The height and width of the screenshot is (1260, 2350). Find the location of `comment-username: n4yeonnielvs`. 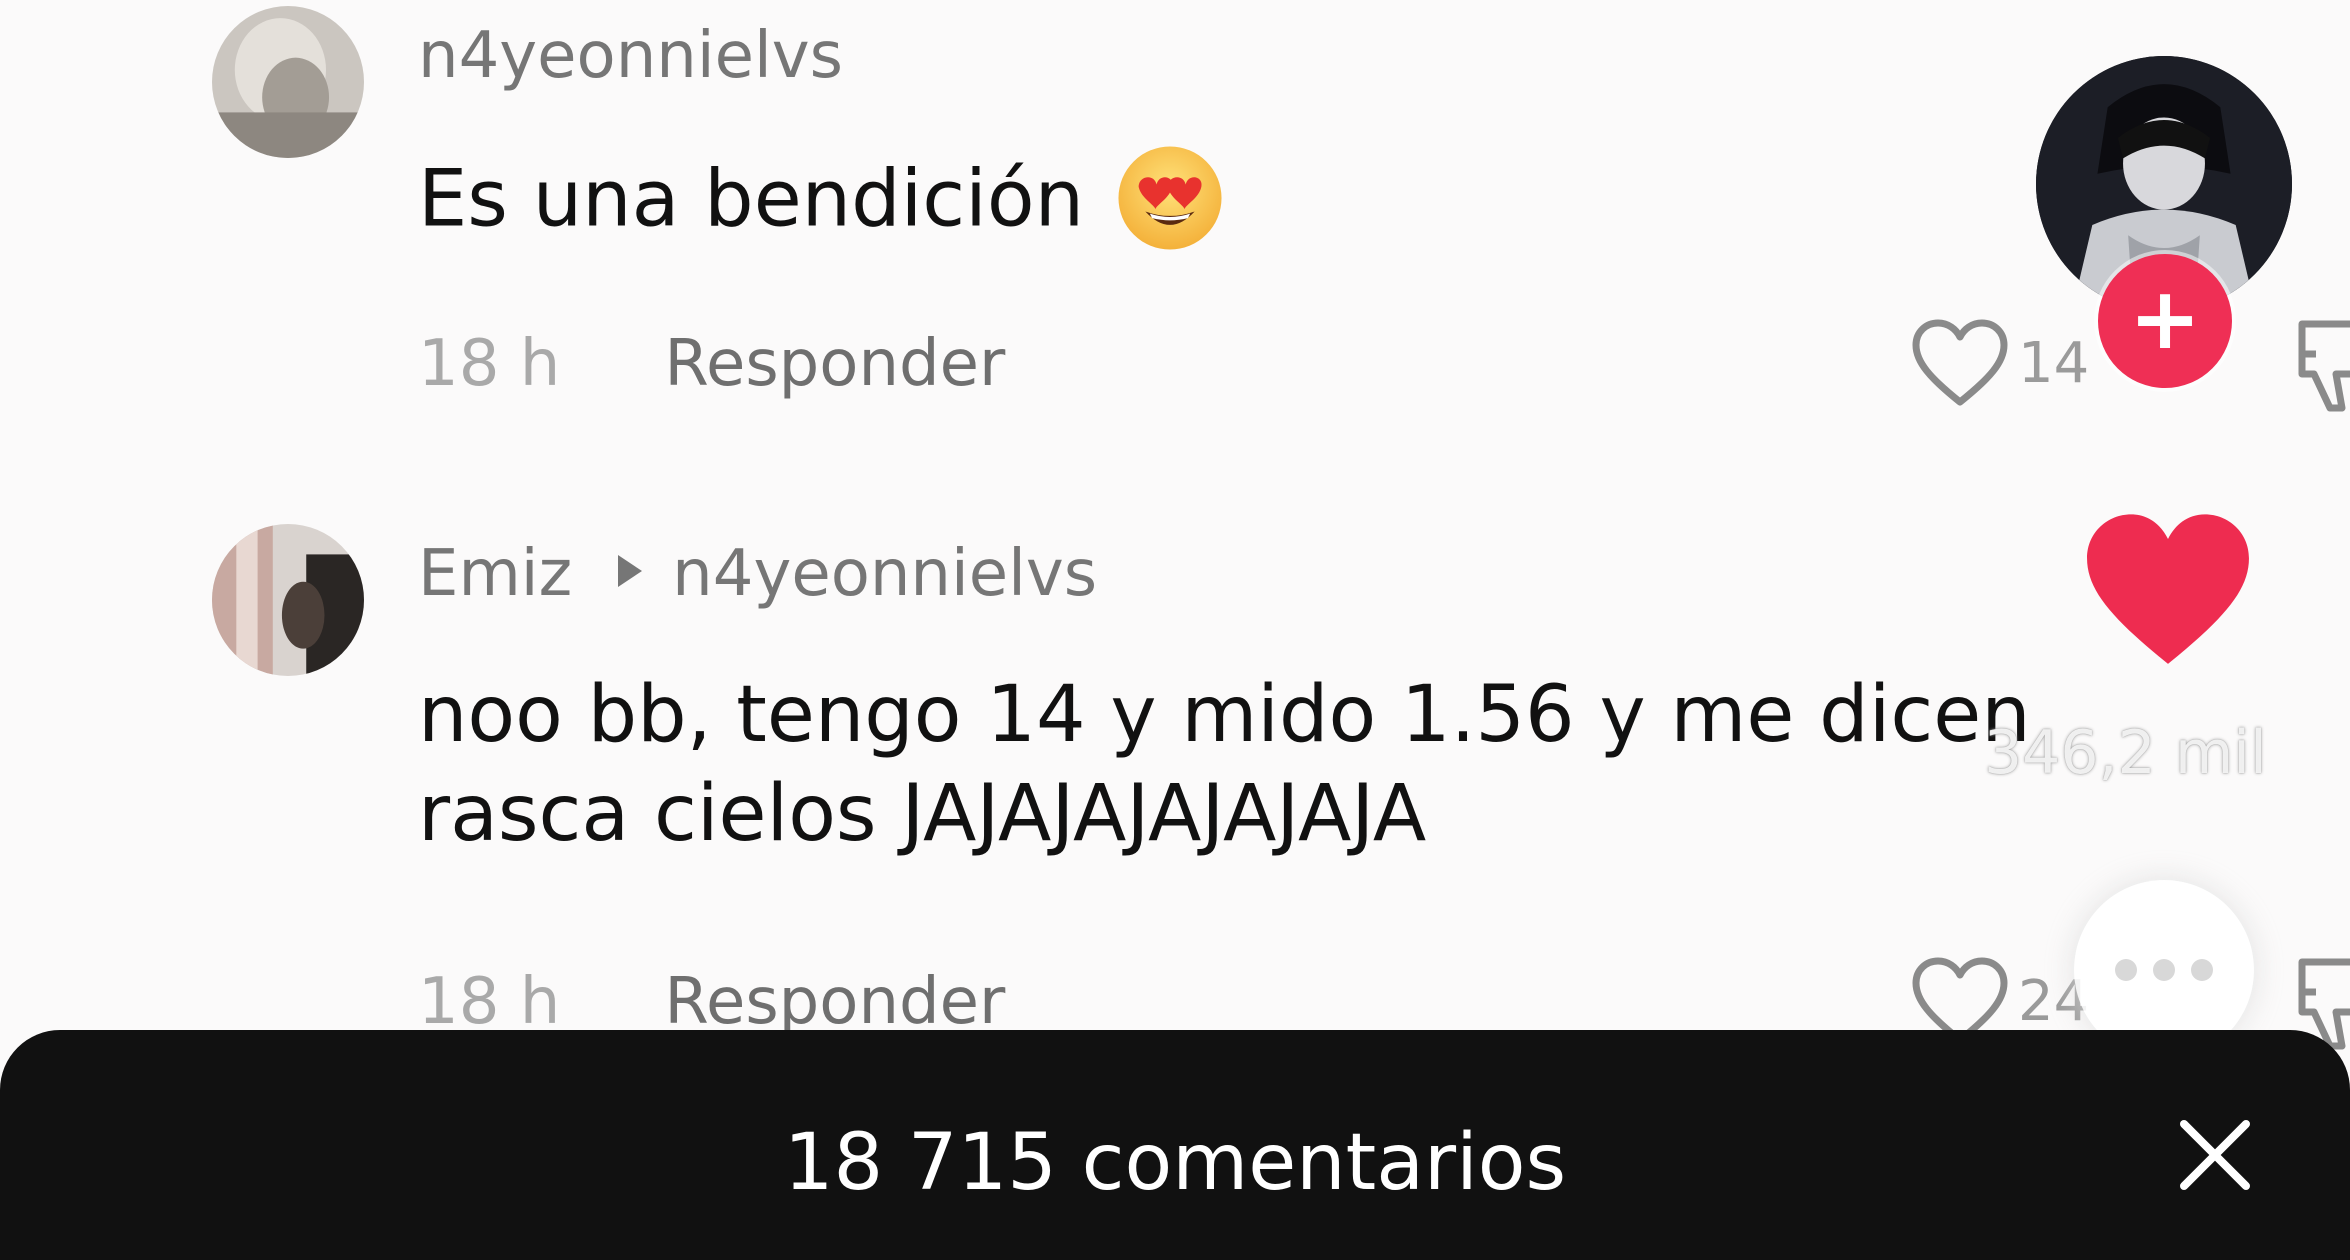

comment-username: n4yeonnielvs is located at coordinates (630, 56).